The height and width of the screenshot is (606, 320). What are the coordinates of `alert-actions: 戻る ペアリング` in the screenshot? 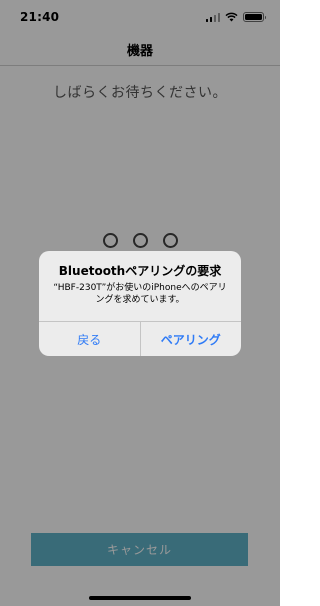 It's located at (140, 338).